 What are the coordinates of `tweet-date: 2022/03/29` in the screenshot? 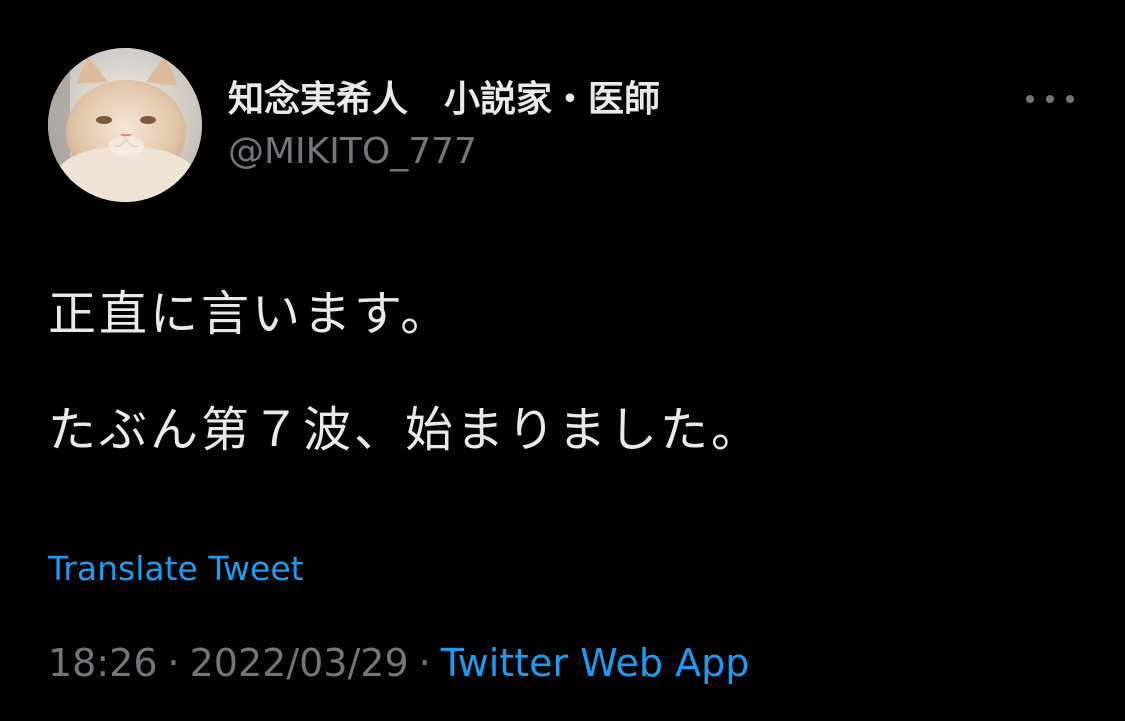 It's located at (299, 663).